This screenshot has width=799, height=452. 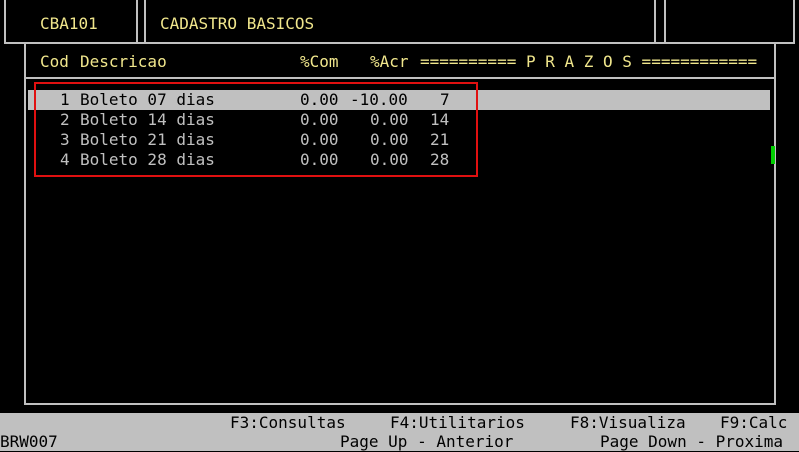 I want to click on f4-utilitarios-key: F4:Utilitarios, so click(x=457, y=423).